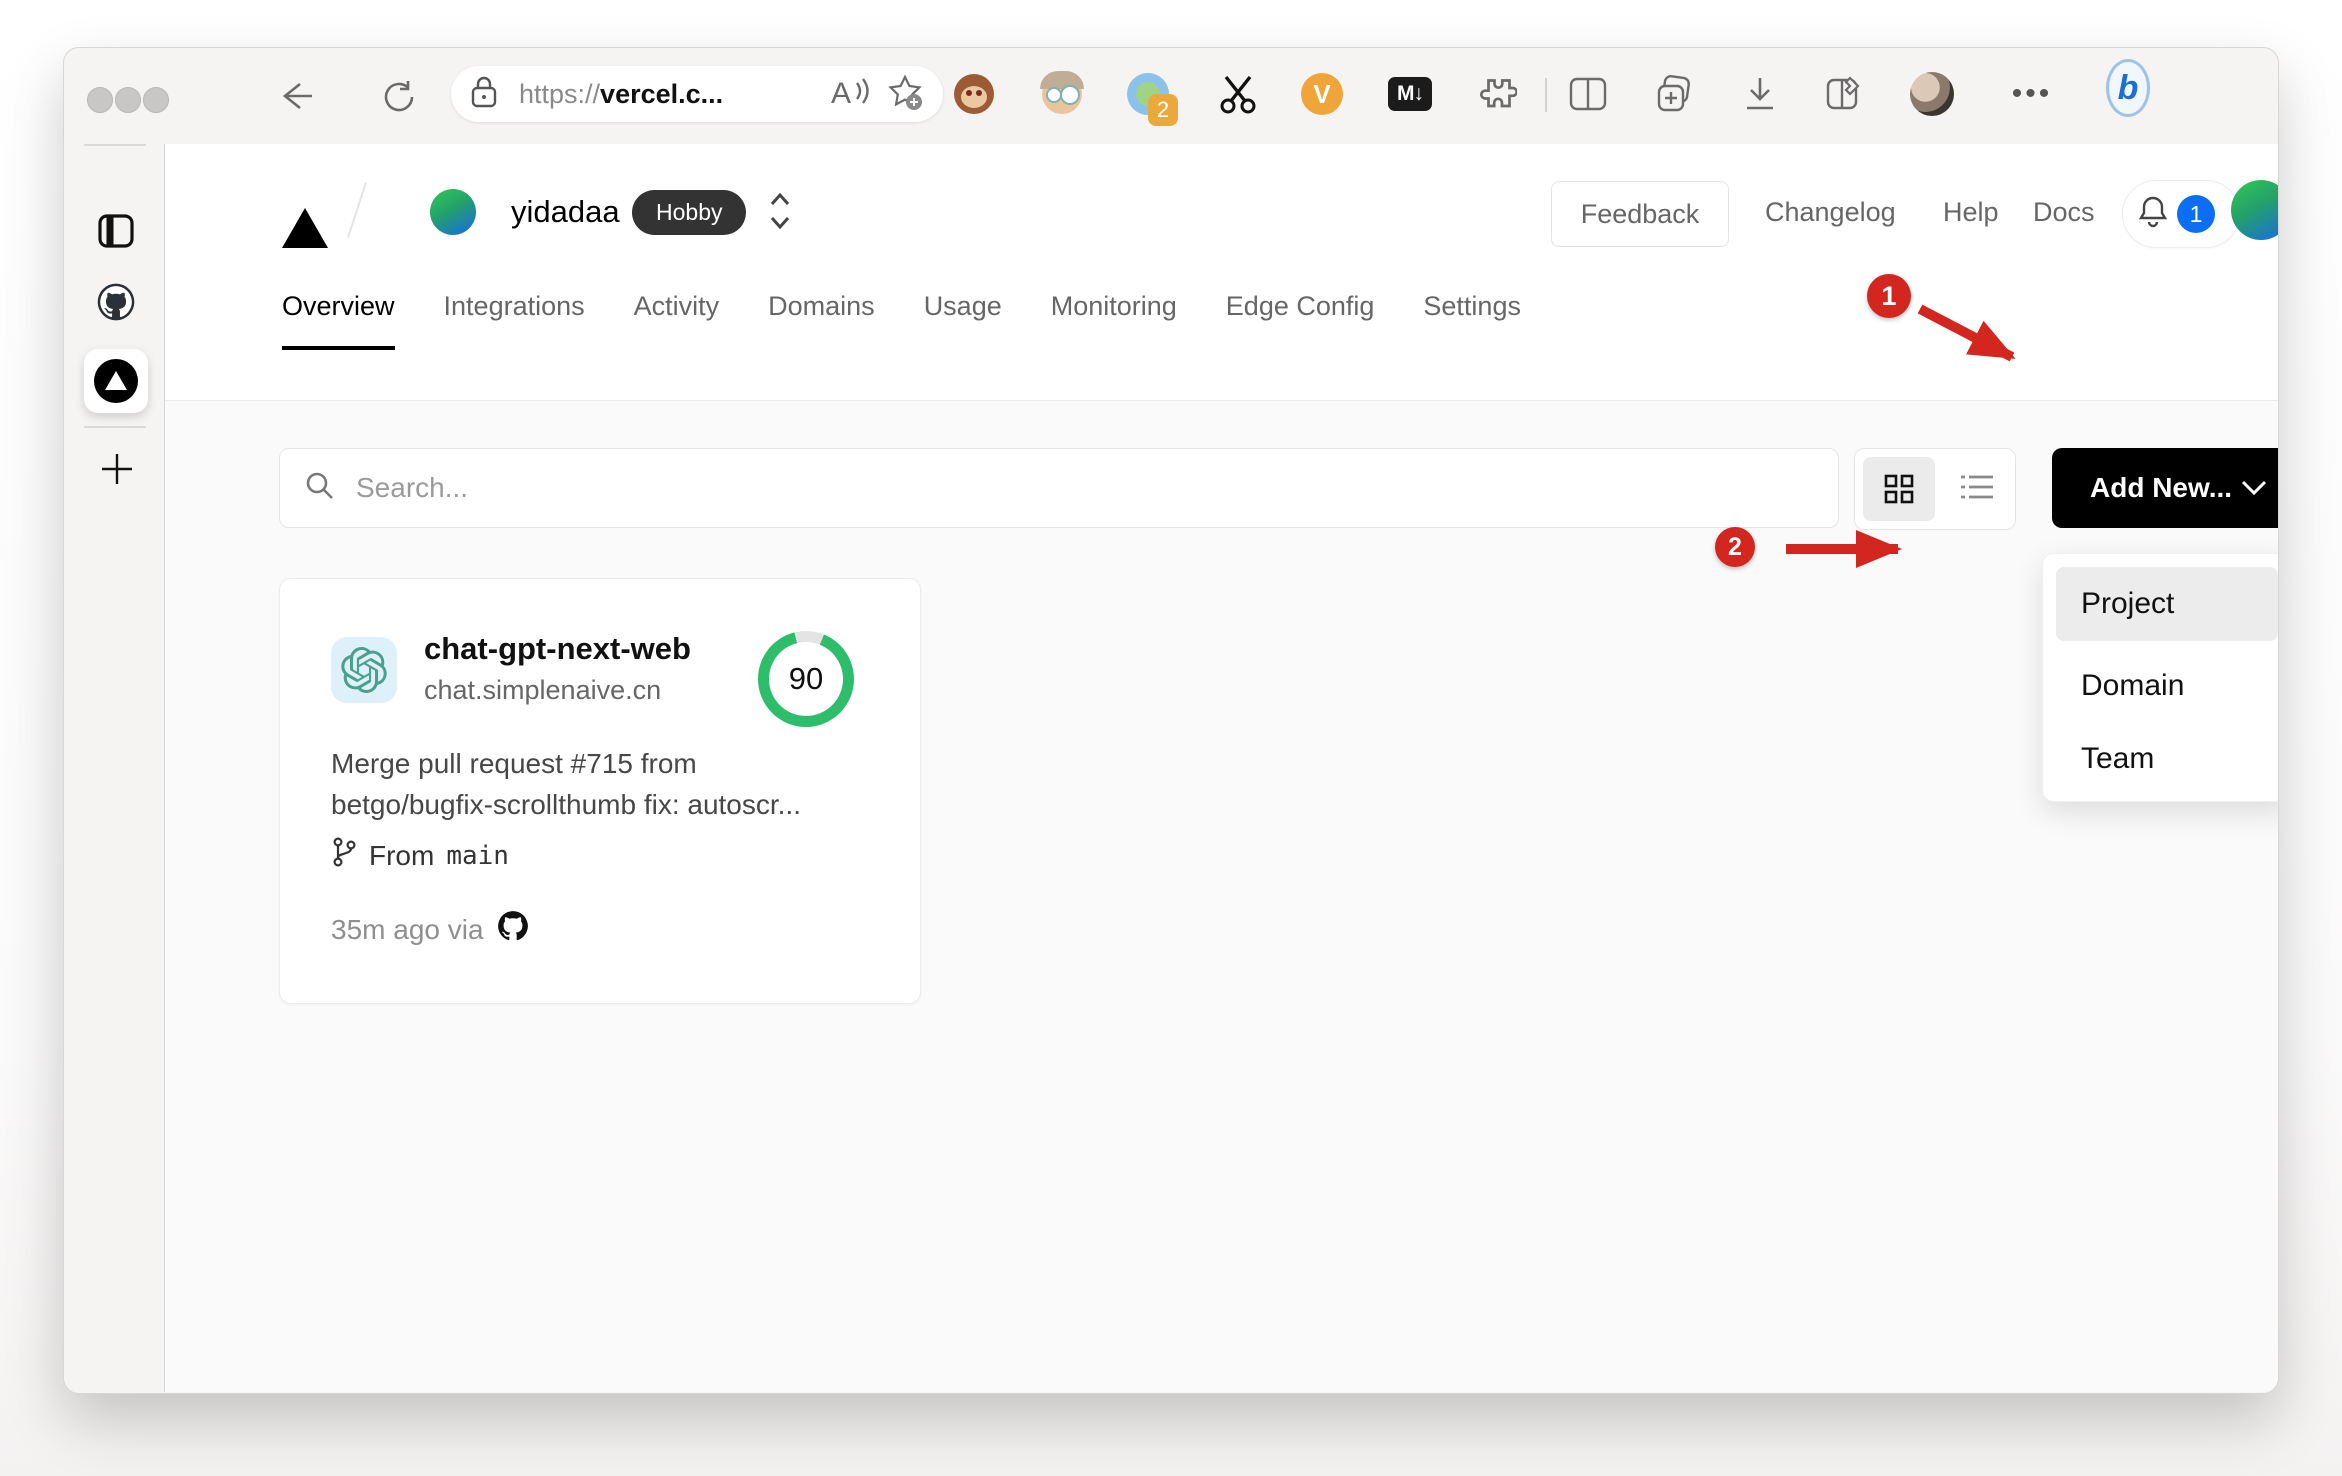  What do you see at coordinates (484, 94) in the screenshot?
I see `lock-icon` at bounding box center [484, 94].